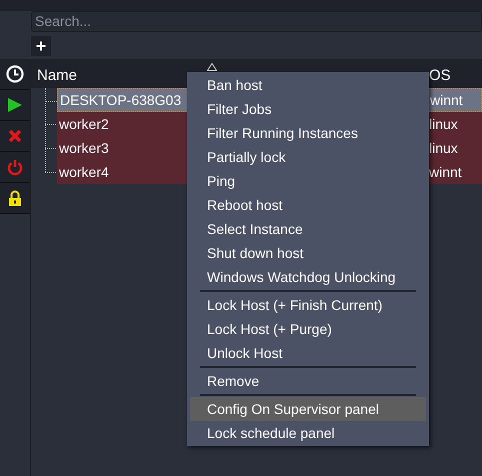 The image size is (482, 476). Describe the element at coordinates (308, 409) in the screenshot. I see `menu-item: Config On Supervisor panel` at that location.